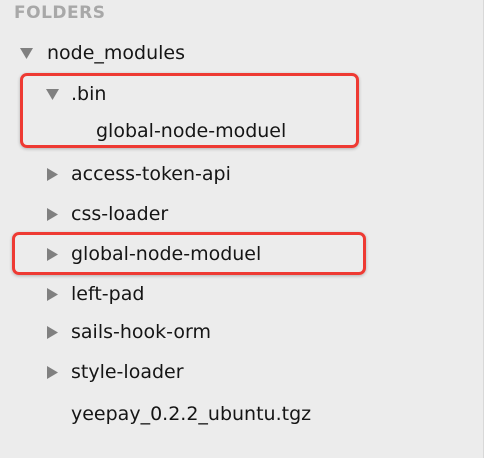 Image resolution: width=484 pixels, height=458 pixels. Describe the element at coordinates (141, 332) in the screenshot. I see `tree-folder-label: sails-hook-orm` at that location.